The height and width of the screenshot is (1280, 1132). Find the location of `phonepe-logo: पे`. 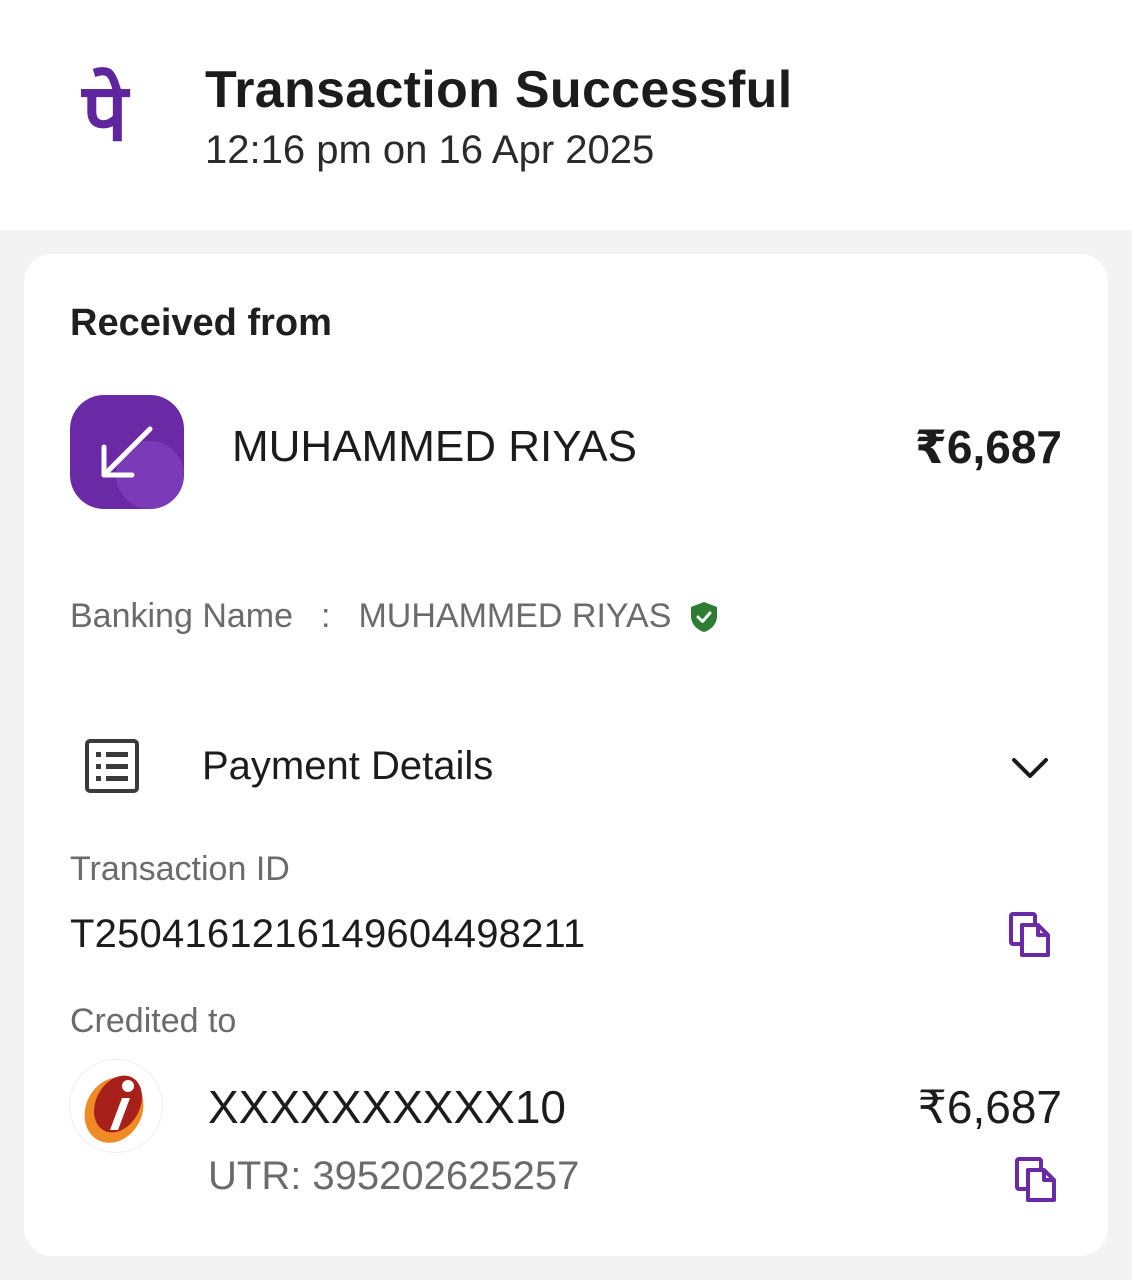

phonepe-logo: पे is located at coordinates (105, 112).